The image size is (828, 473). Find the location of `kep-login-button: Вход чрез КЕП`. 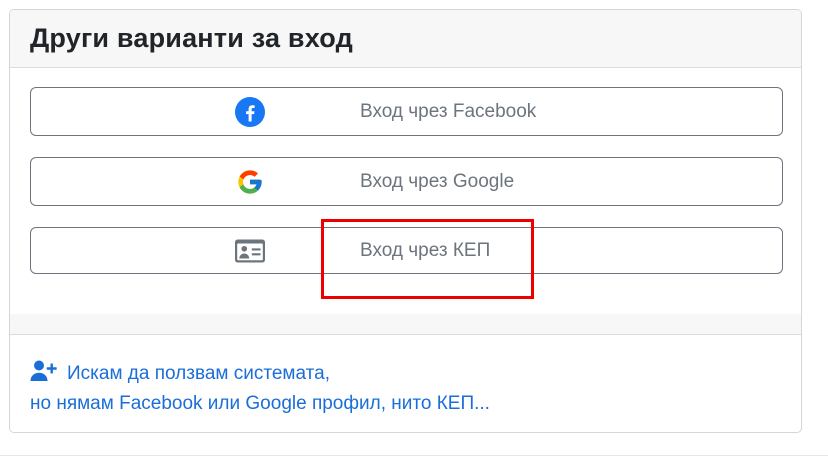

kep-login-button: Вход чрез КЕП is located at coordinates (406, 250).